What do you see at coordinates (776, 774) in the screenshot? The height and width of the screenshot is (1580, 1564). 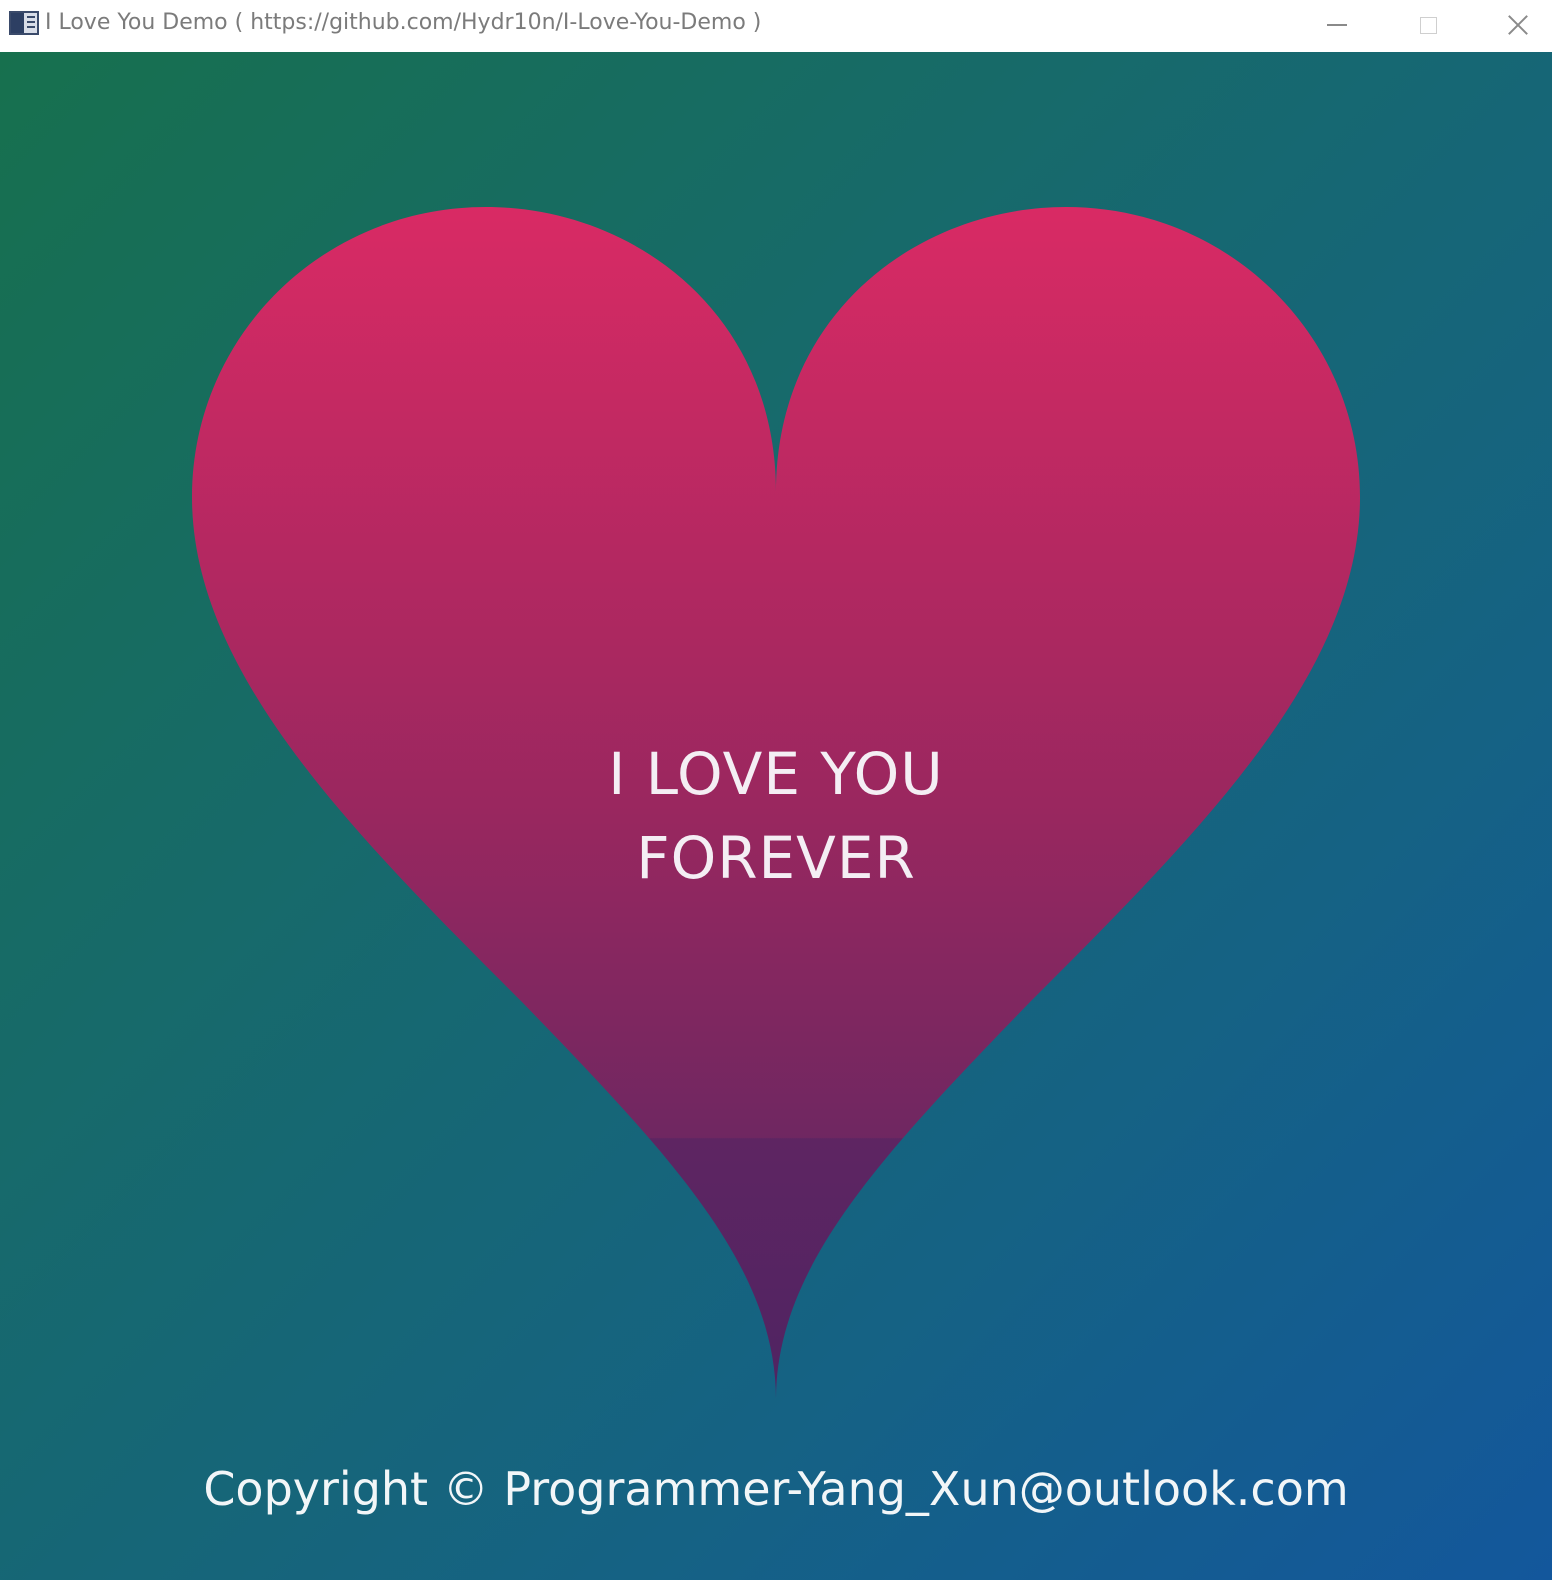 I see `message-line-1: I LOVE YOU` at bounding box center [776, 774].